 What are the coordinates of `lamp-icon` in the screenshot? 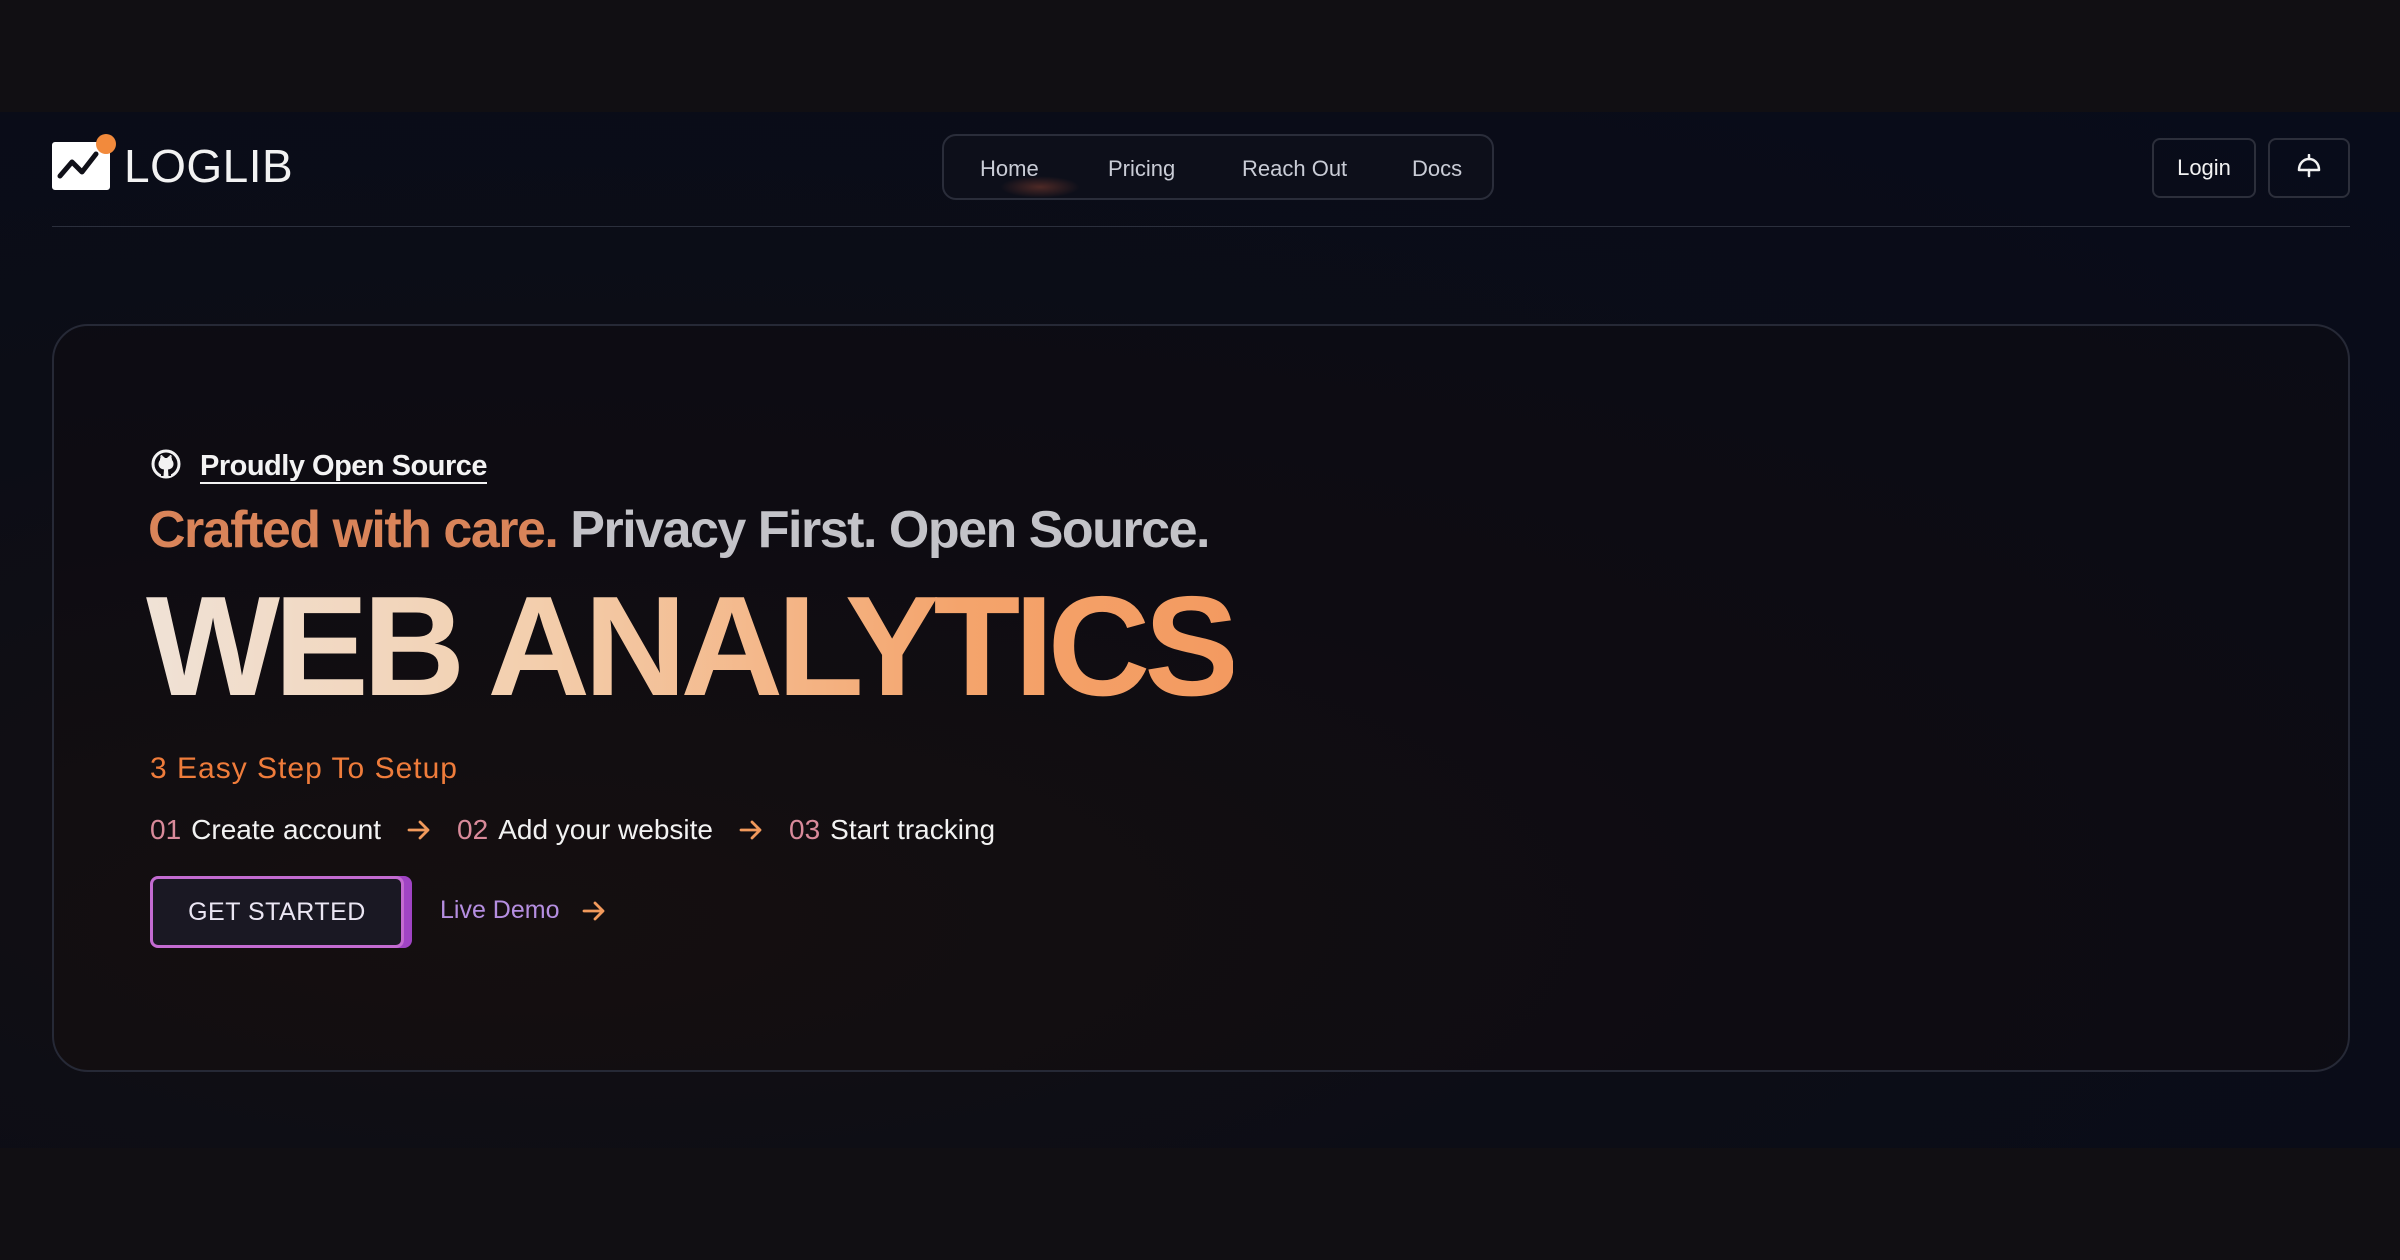 It's located at (2309, 168).